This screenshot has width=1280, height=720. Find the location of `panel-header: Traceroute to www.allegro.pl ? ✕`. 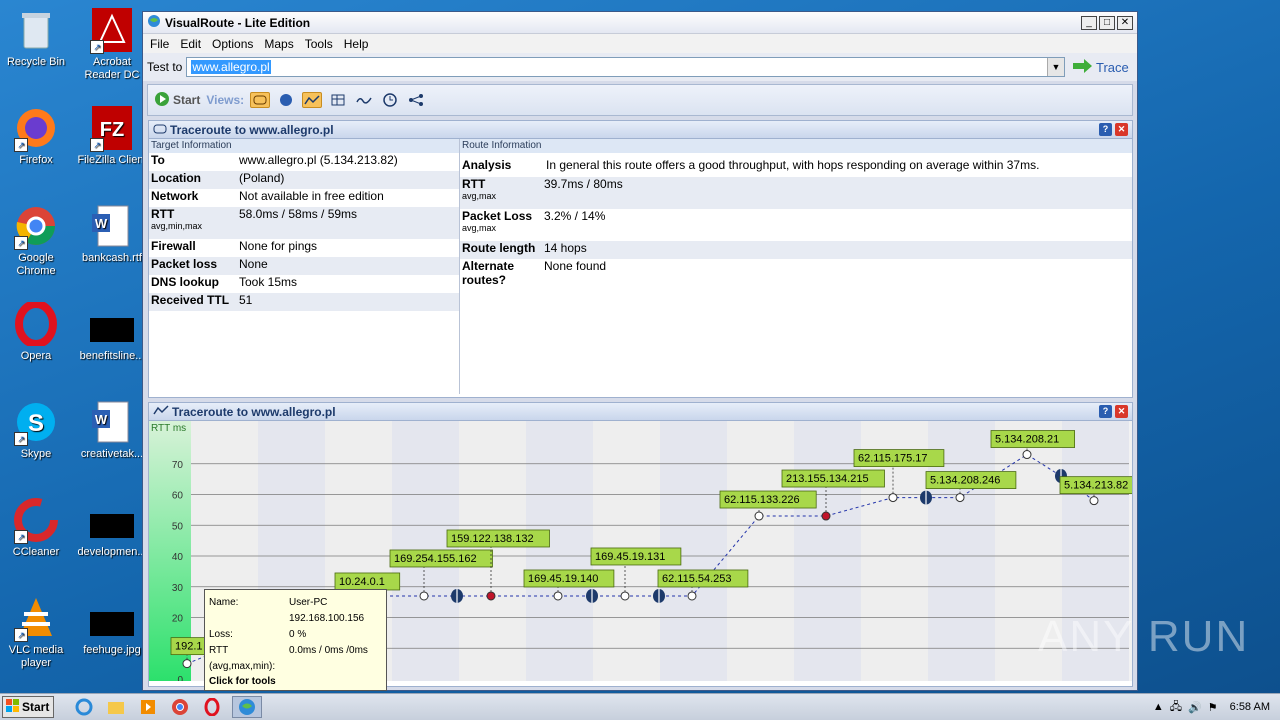

panel-header: Traceroute to www.allegro.pl ? ✕ is located at coordinates (640, 130).